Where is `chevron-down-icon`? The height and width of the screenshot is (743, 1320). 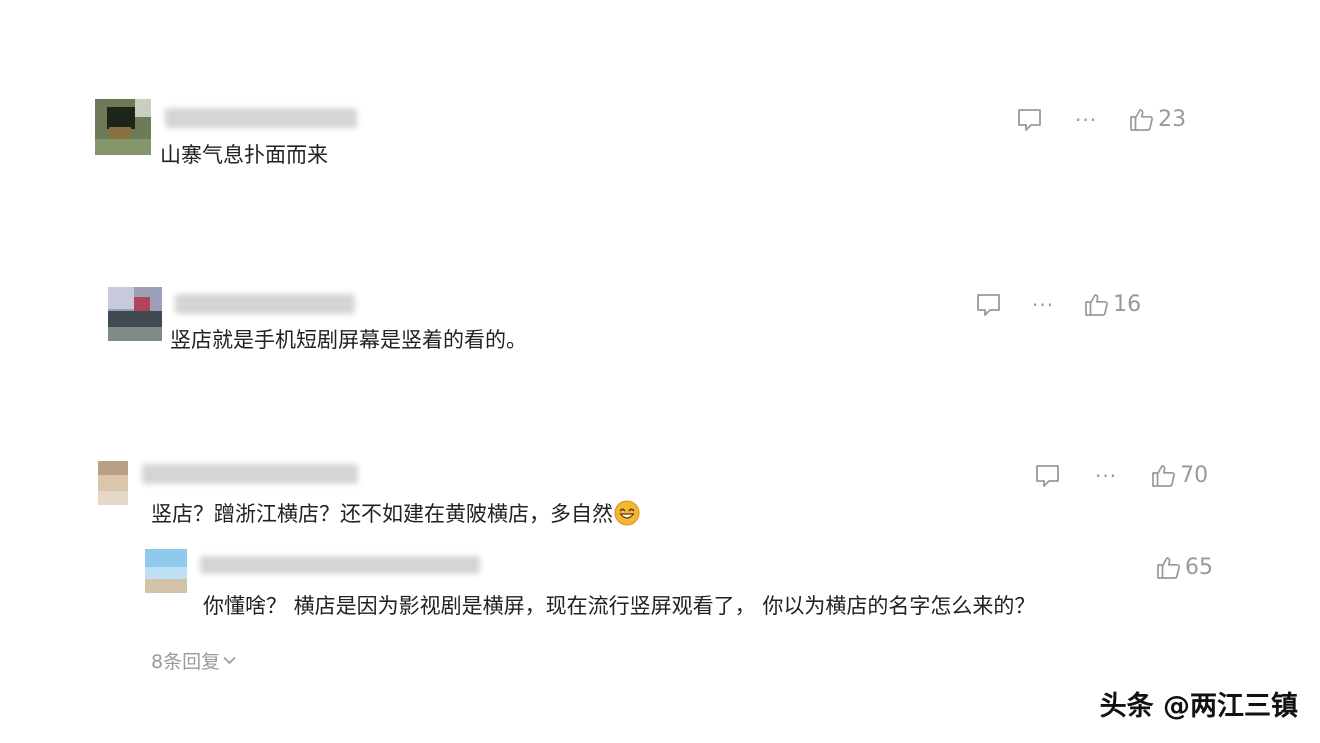 chevron-down-icon is located at coordinates (229, 660).